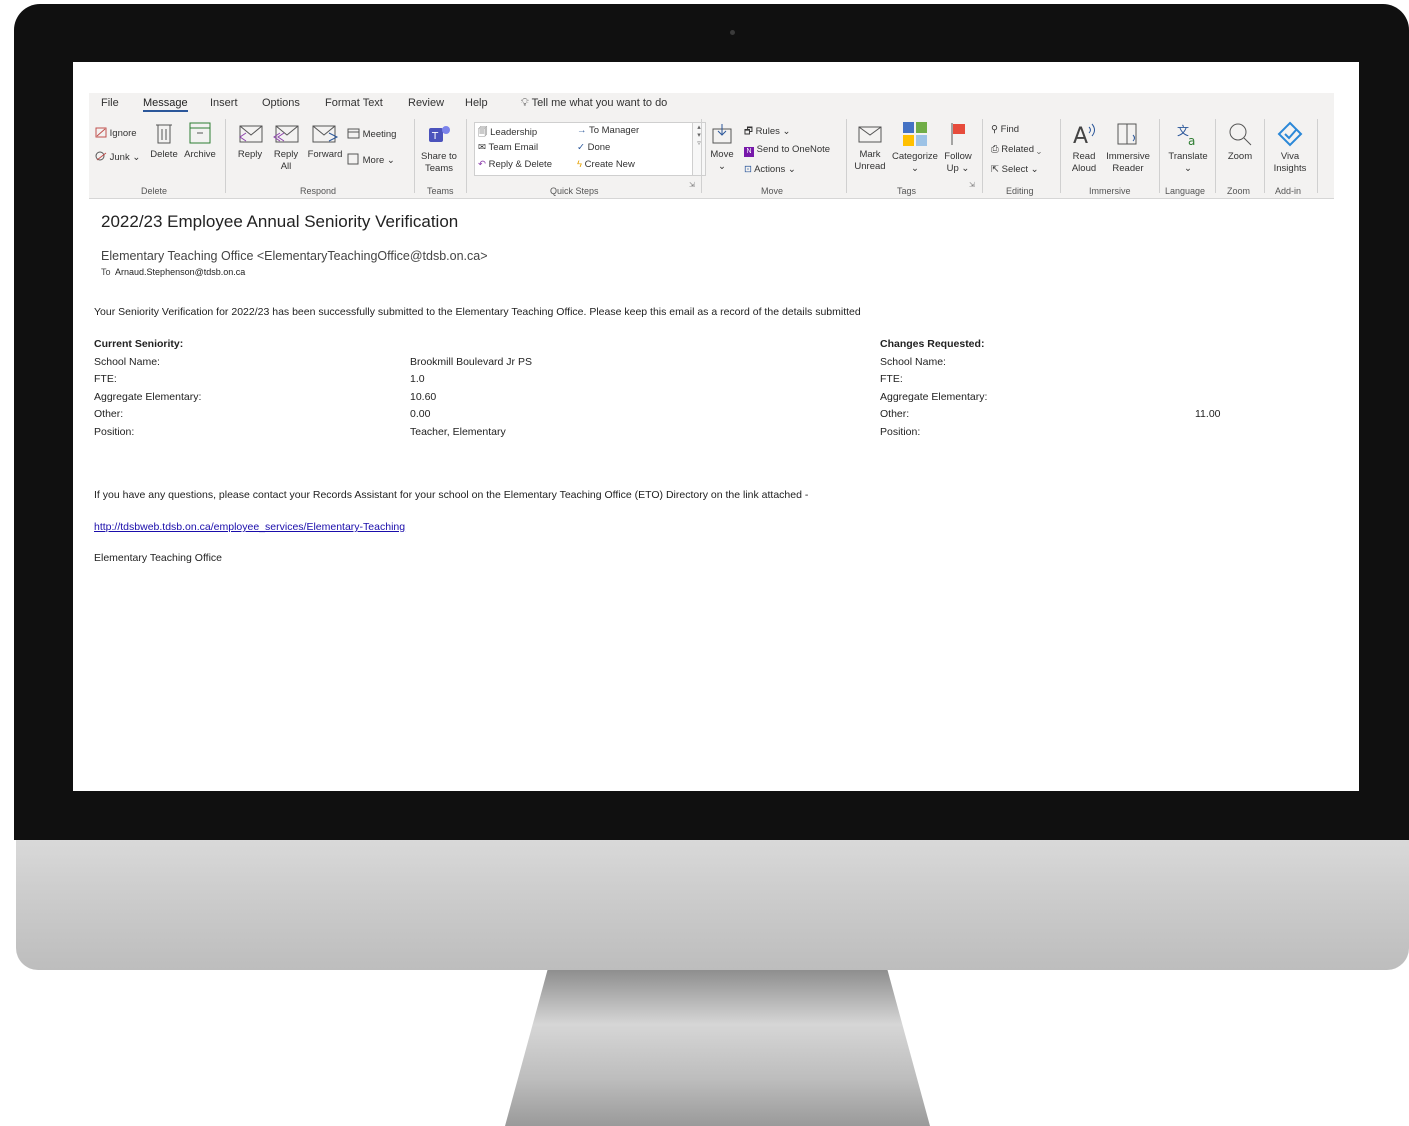 The width and height of the screenshot is (1409, 1126). What do you see at coordinates (1240, 142) in the screenshot?
I see `zoom-button: Zoom` at bounding box center [1240, 142].